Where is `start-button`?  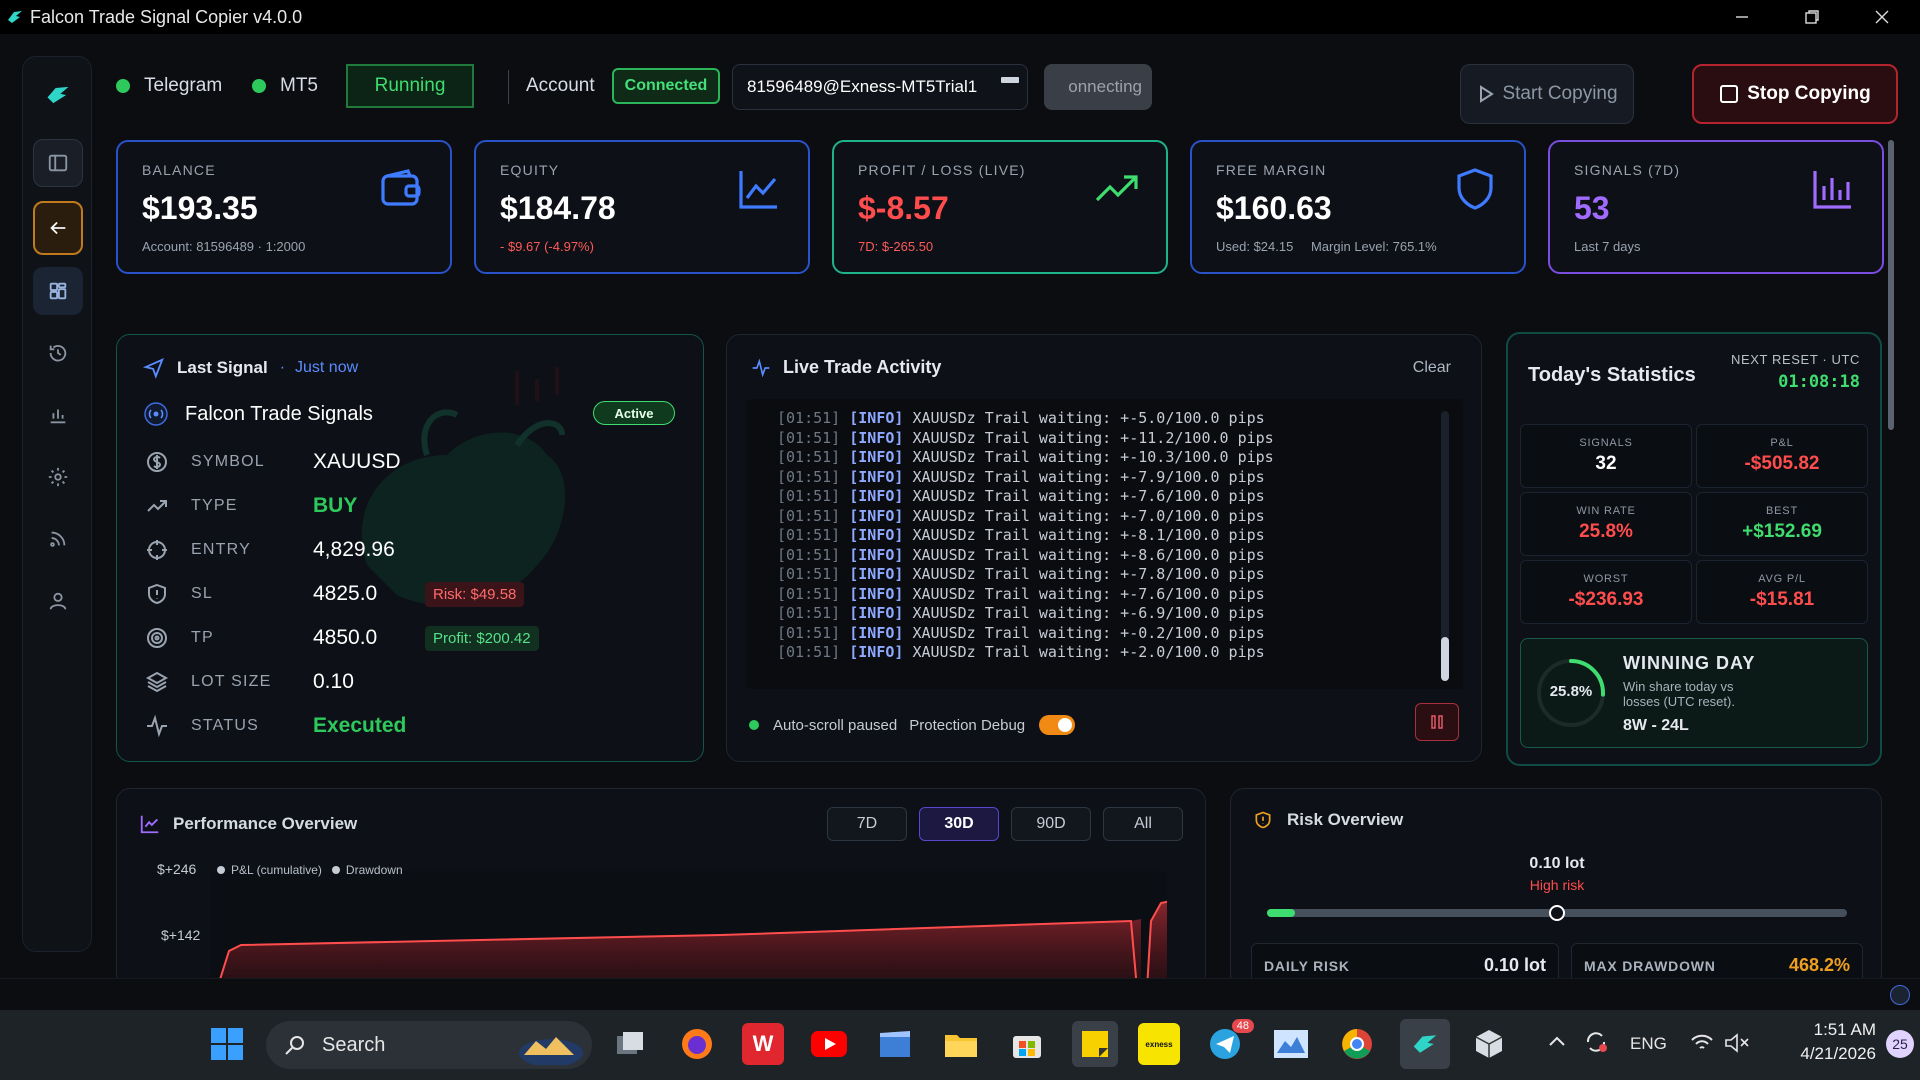
start-button is located at coordinates (227, 1044).